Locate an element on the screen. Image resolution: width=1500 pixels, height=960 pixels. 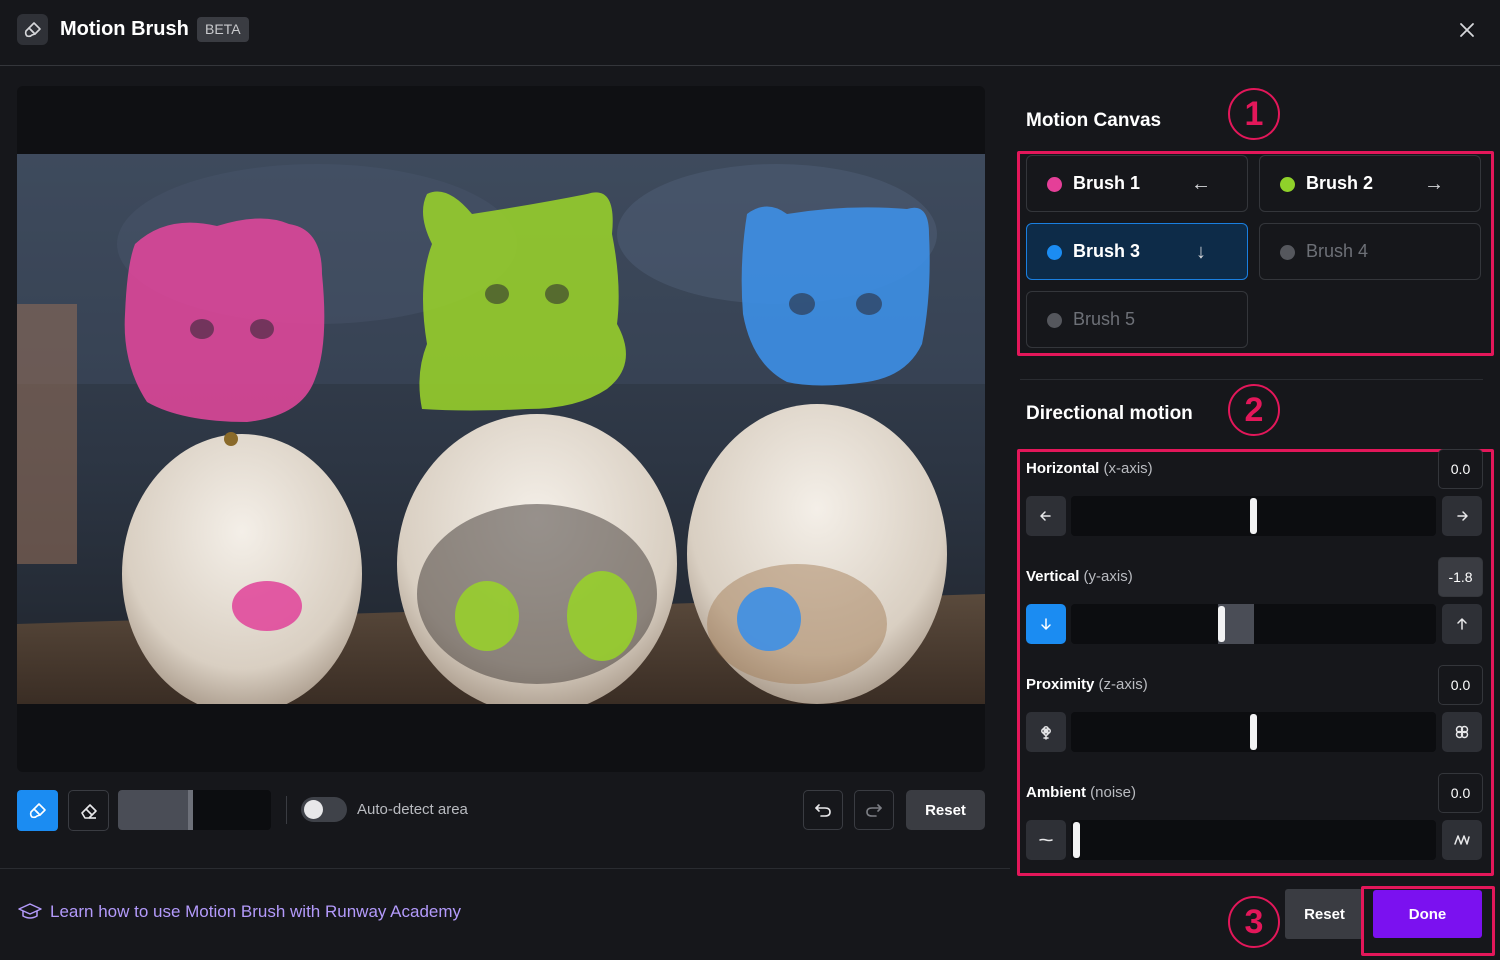
brush-card-5: Brush 5 is located at coordinates (1137, 319).